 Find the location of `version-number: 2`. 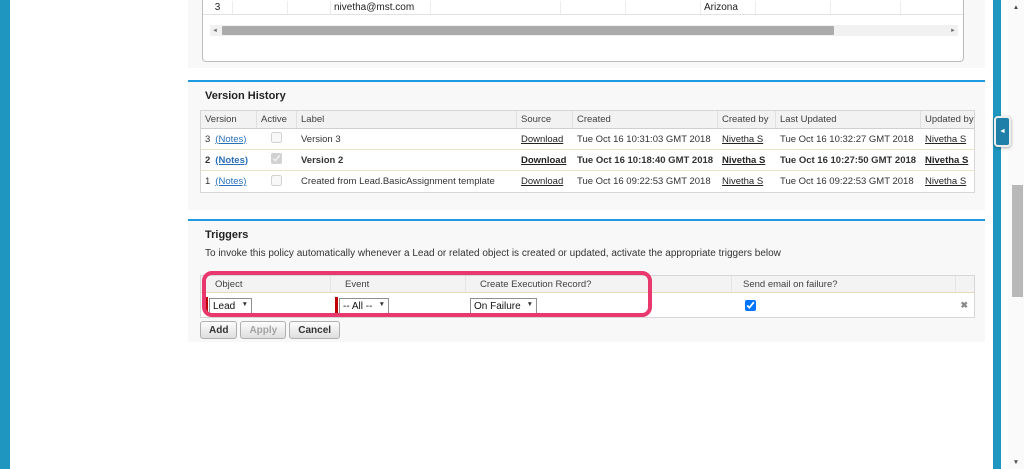

version-number: 2 is located at coordinates (208, 160).